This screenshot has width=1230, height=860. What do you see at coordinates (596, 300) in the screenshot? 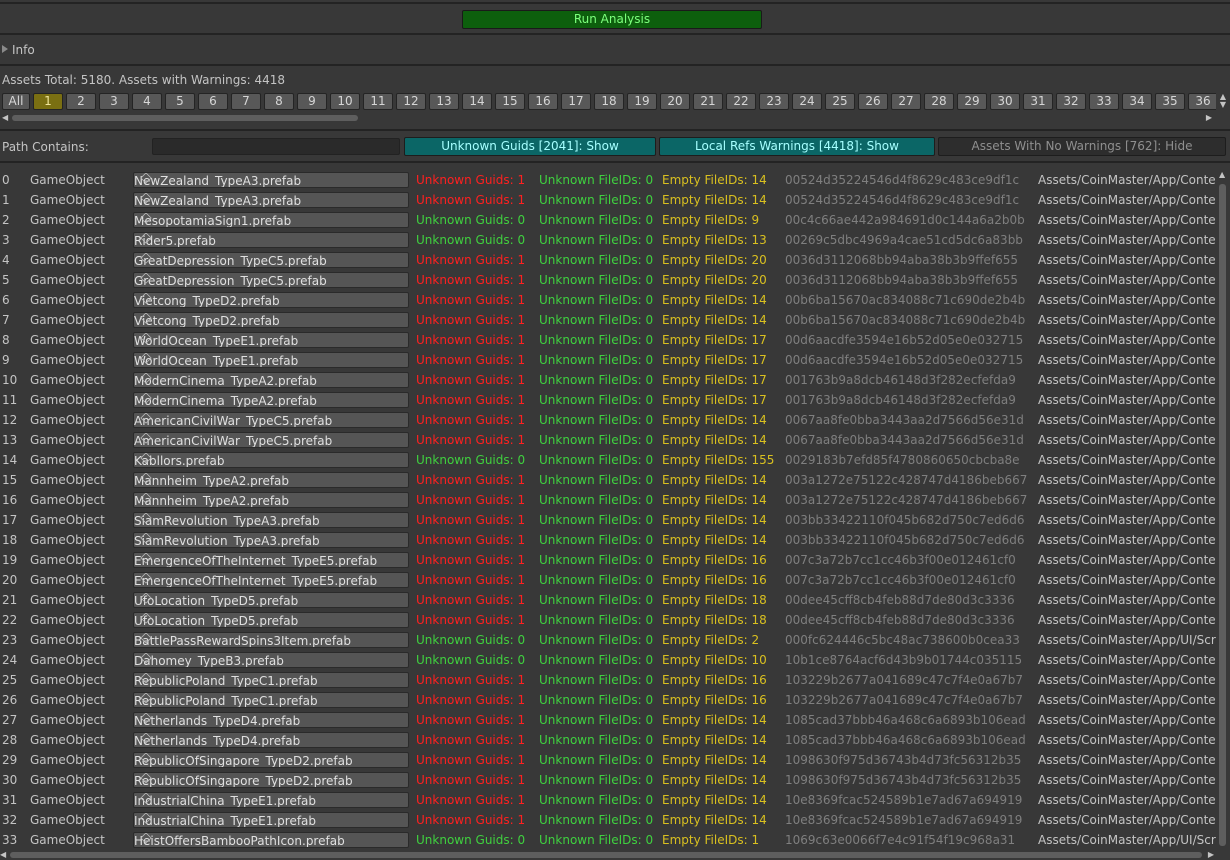
I see `unknown-fileids-status: Unknown FileIDs: 0` at bounding box center [596, 300].